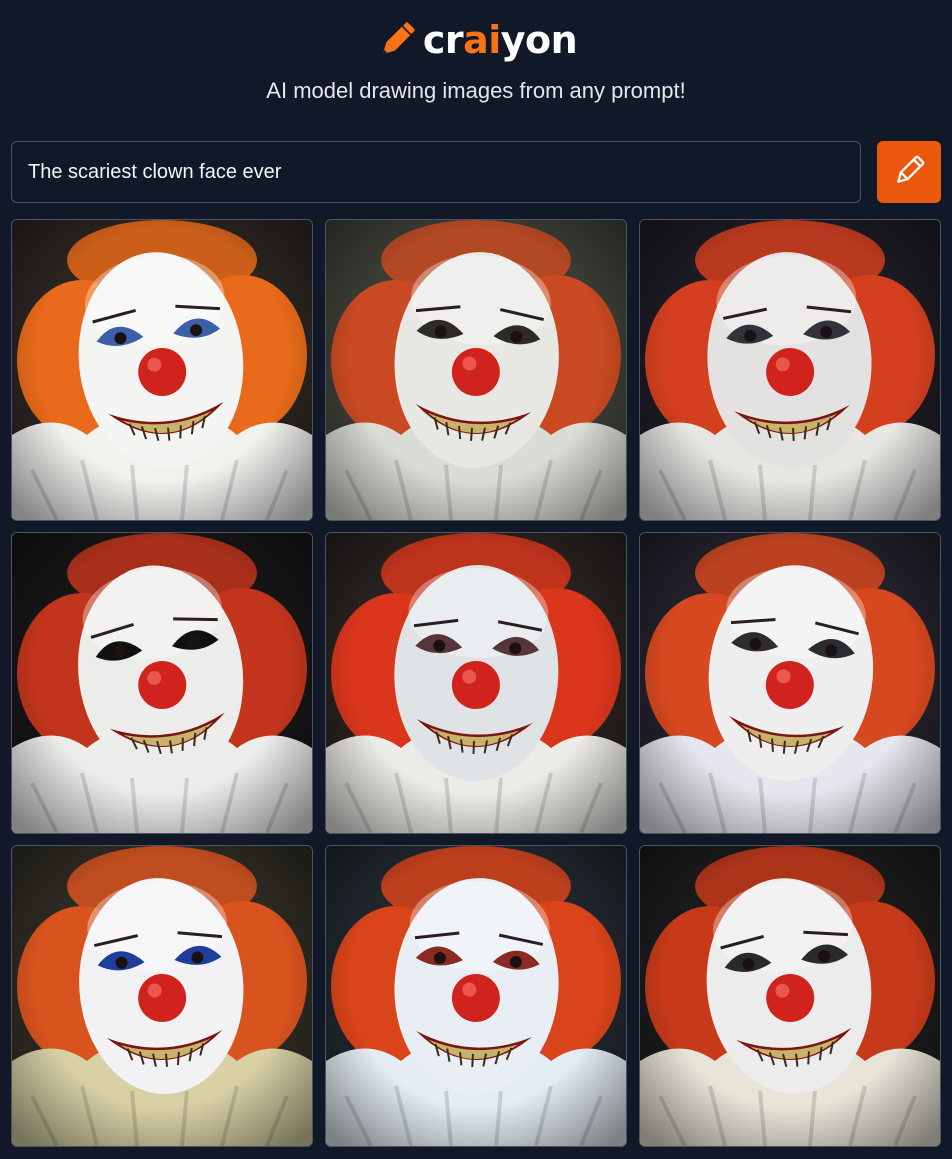 The width and height of the screenshot is (952, 1159). Describe the element at coordinates (443, 40) in the screenshot. I see `brand-name-prefix: cr` at that location.